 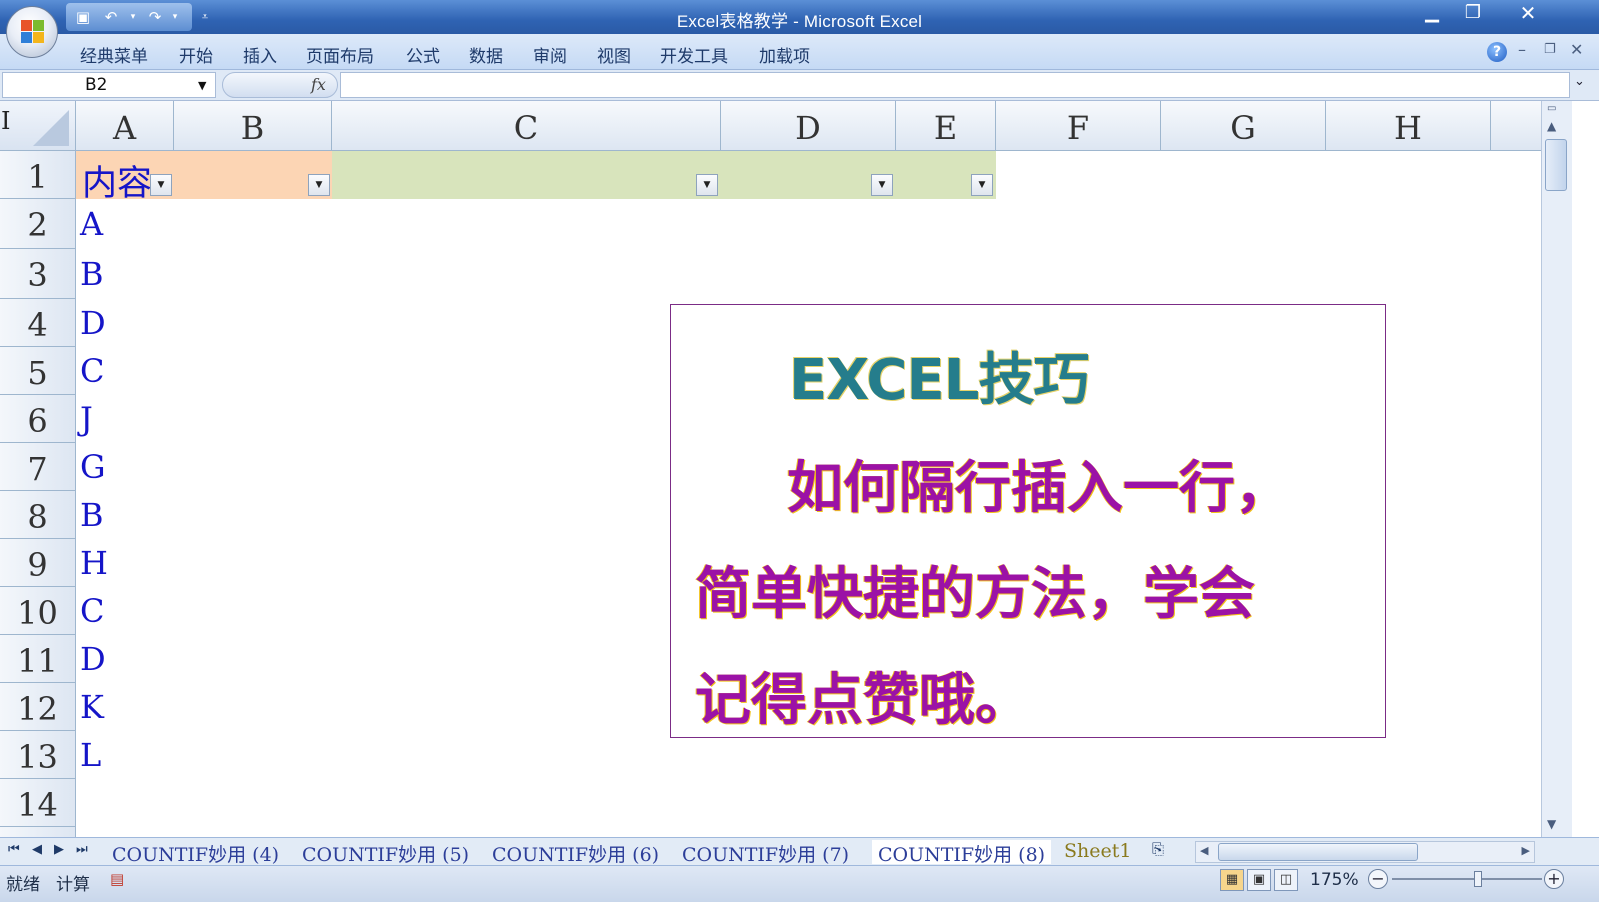 What do you see at coordinates (93, 659) in the screenshot?
I see `cell-a11: D` at bounding box center [93, 659].